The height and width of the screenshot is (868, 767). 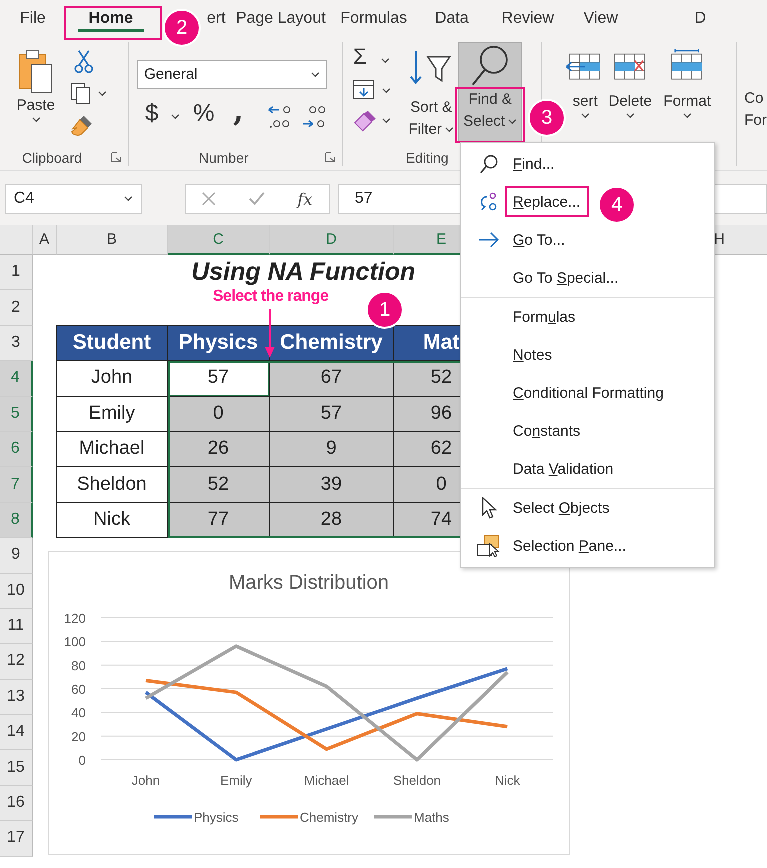 I want to click on insert-function-button: fx, so click(x=305, y=199).